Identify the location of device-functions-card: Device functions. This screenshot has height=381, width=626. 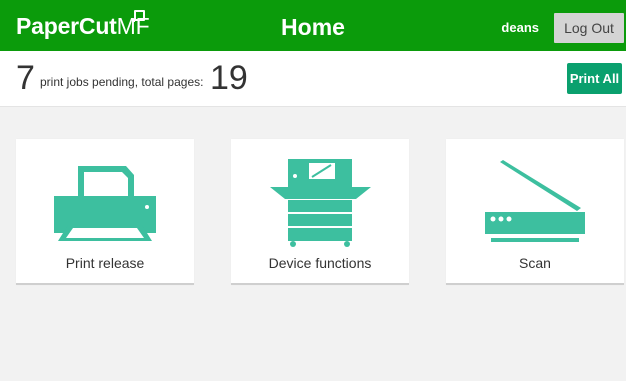
(320, 212).